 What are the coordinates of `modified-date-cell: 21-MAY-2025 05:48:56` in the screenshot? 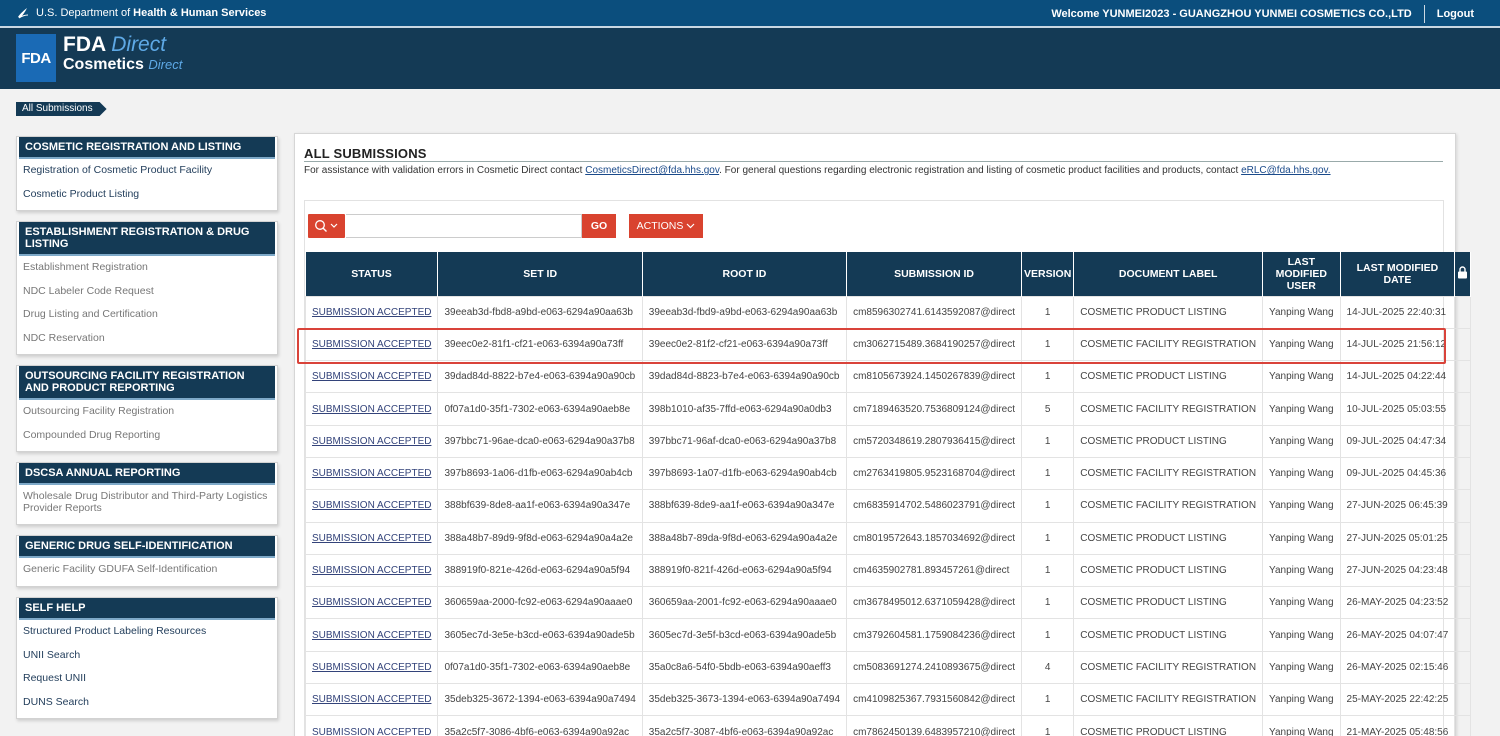 It's located at (1397, 725).